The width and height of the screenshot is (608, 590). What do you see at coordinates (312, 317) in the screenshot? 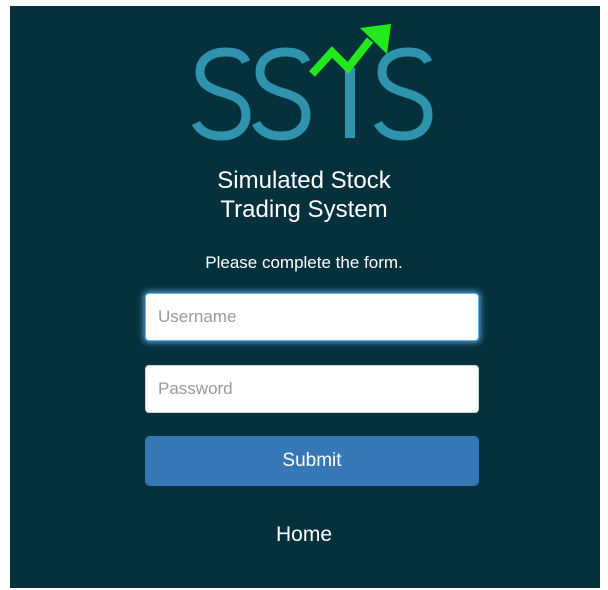
I see `username-input` at bounding box center [312, 317].